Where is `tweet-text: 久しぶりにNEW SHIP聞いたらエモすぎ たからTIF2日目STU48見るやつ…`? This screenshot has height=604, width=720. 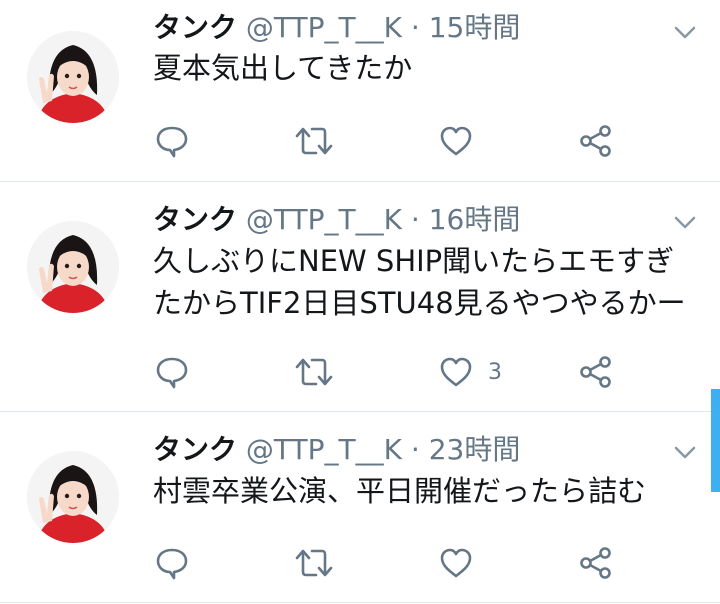
tweet-text: 久しぶりにNEW SHIP聞いたらエモすぎ たからTIF2日目STU48見るやつ… is located at coordinates (419, 282).